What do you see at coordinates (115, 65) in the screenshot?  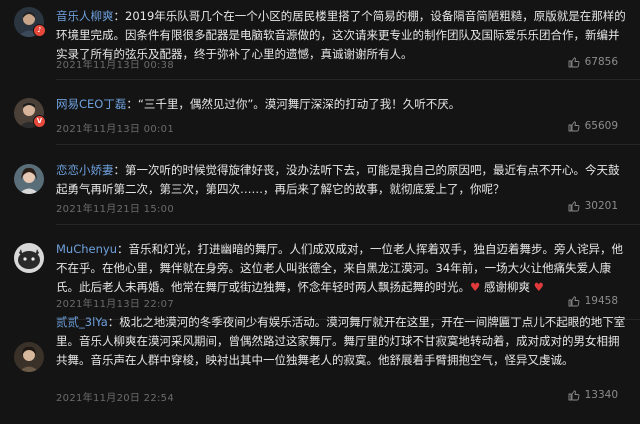 I see `comment-date: 2021年11月13日 00:38` at bounding box center [115, 65].